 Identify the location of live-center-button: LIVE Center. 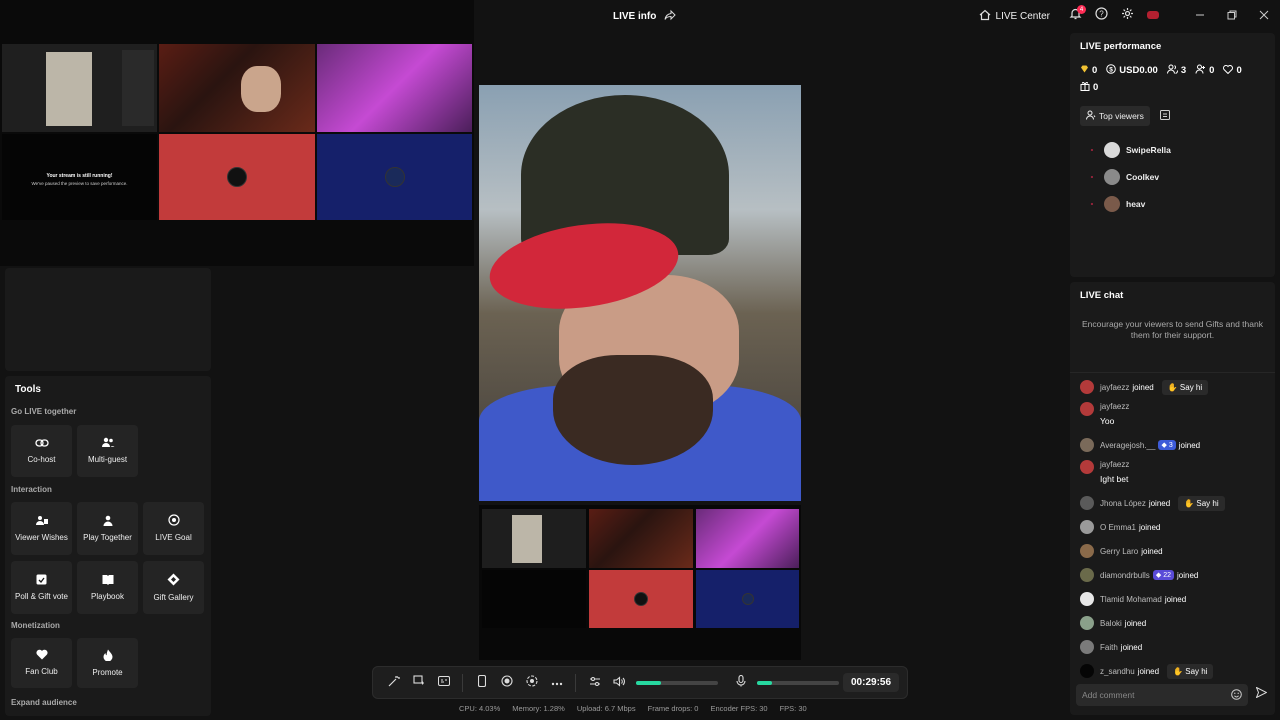
(1014, 16).